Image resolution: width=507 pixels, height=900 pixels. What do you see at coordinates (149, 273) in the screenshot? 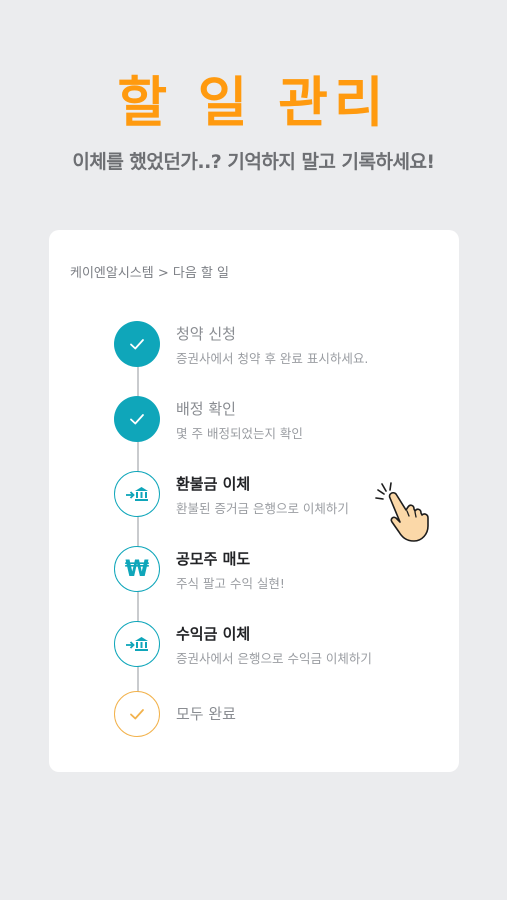
I see `breadcrumb: 케이엔알시스템 > 다음 할 일` at bounding box center [149, 273].